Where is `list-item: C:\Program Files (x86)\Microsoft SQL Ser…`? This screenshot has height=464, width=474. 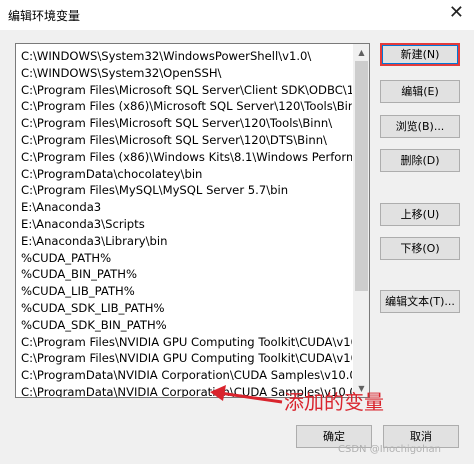
list-item: C:\Program Files (x86)\Microsoft SQL Ser… is located at coordinates (186, 106).